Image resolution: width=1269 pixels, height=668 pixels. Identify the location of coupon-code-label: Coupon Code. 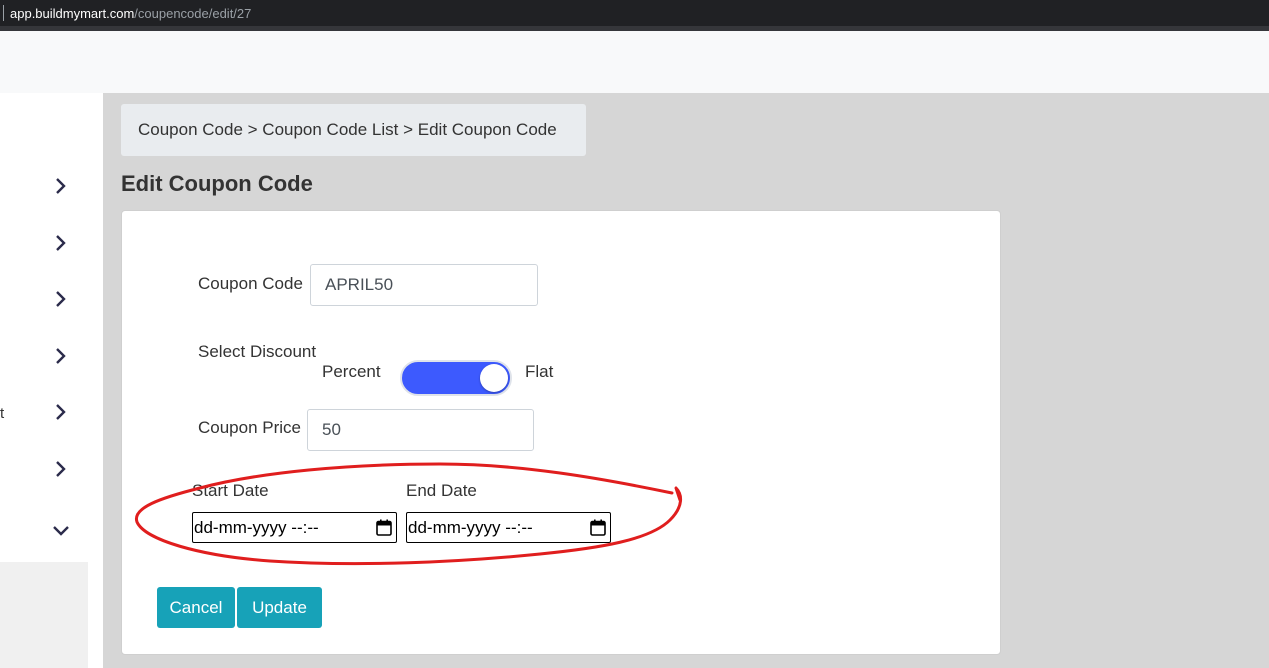
(250, 283).